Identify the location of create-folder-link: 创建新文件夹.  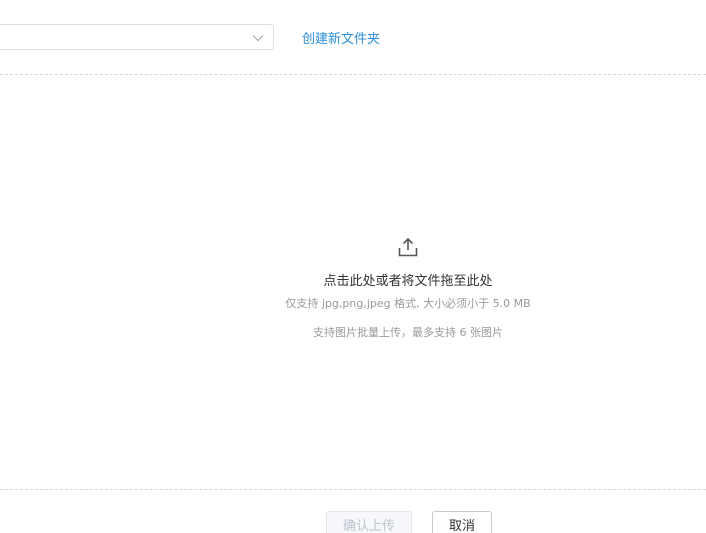
(341, 37).